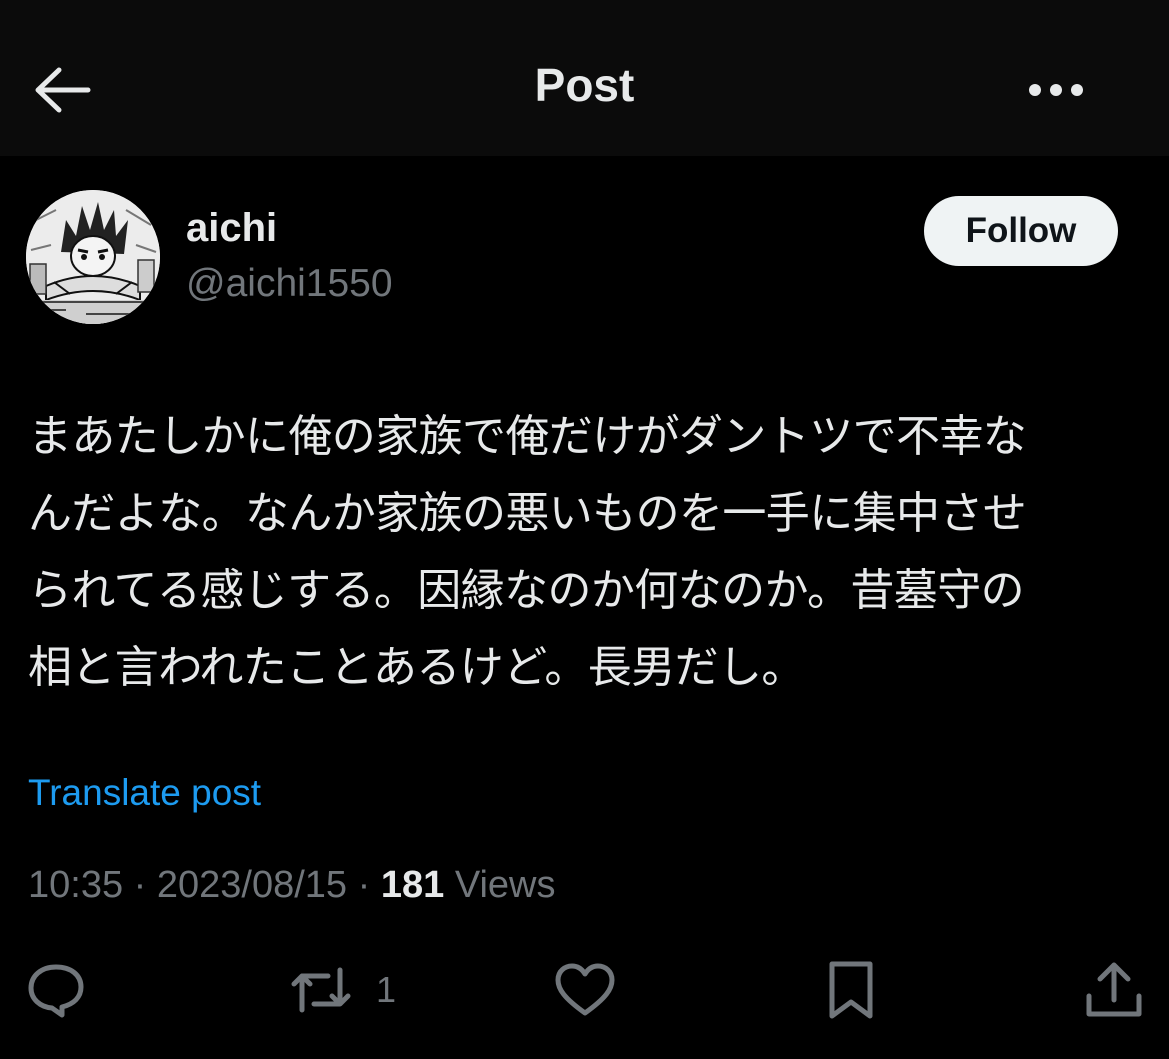  I want to click on repost-button: 1, so click(342, 990).